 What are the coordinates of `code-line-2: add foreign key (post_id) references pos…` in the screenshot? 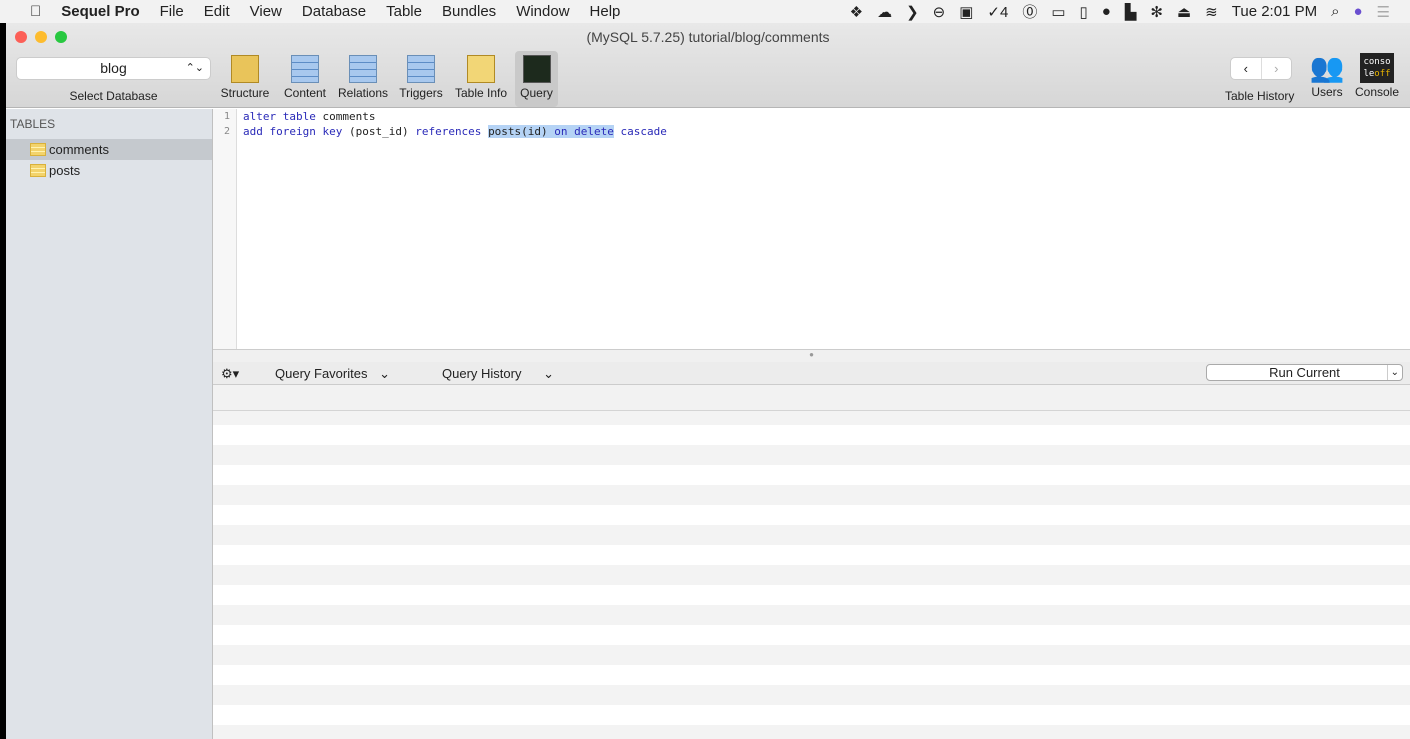 It's located at (455, 131).